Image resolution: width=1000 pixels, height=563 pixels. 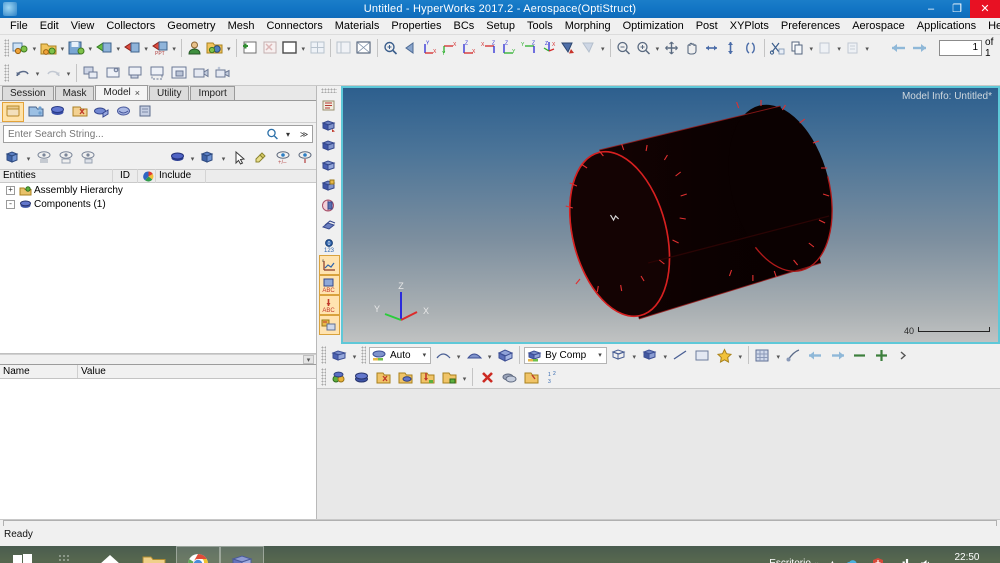 What do you see at coordinates (449, 377) in the screenshot?
I see `system-collector-icon` at bounding box center [449, 377].